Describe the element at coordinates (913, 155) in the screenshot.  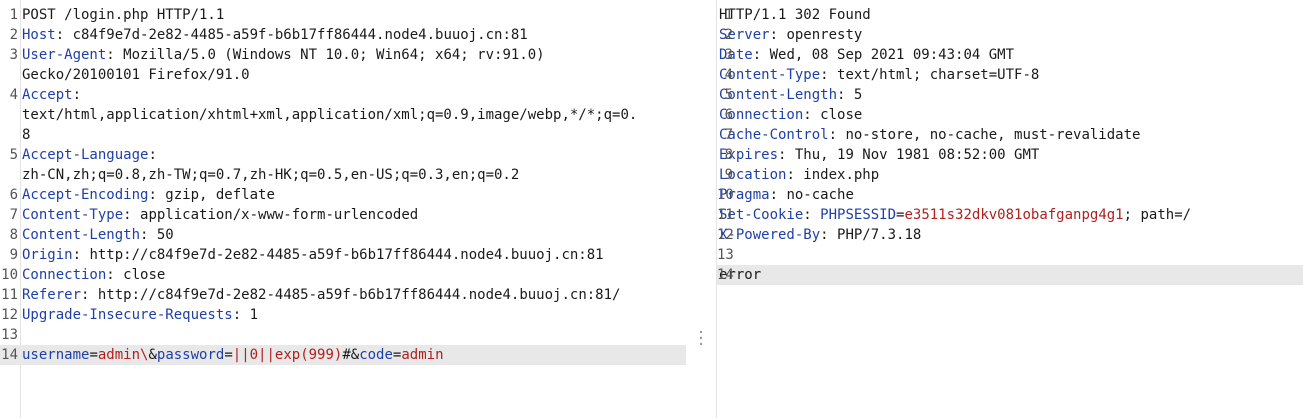
I see `header-value: Thu, 19 Nov 1981 08:52:00 GMT` at that location.